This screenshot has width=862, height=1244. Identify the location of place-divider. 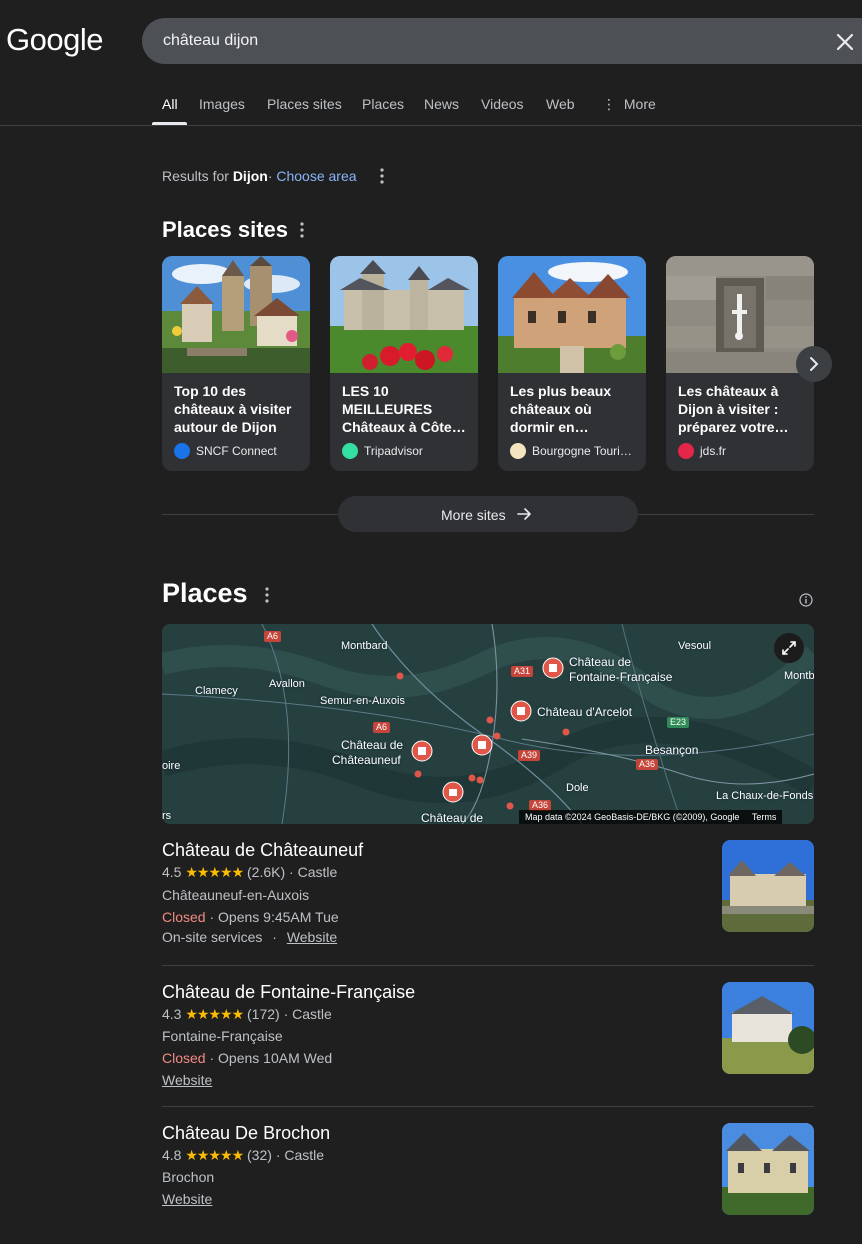
(488, 1106).